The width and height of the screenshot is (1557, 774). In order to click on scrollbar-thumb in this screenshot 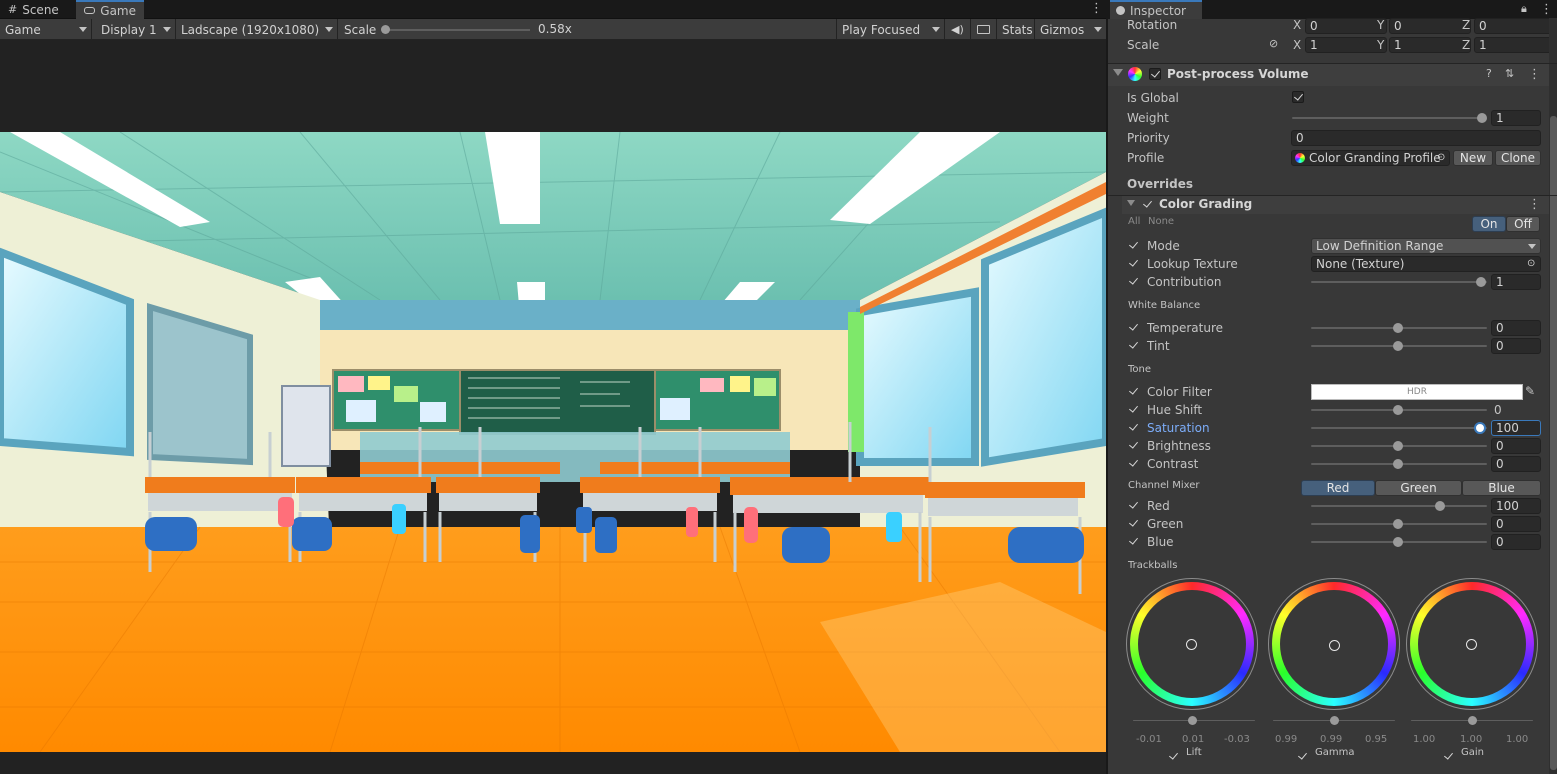, I will do `click(1553, 443)`.